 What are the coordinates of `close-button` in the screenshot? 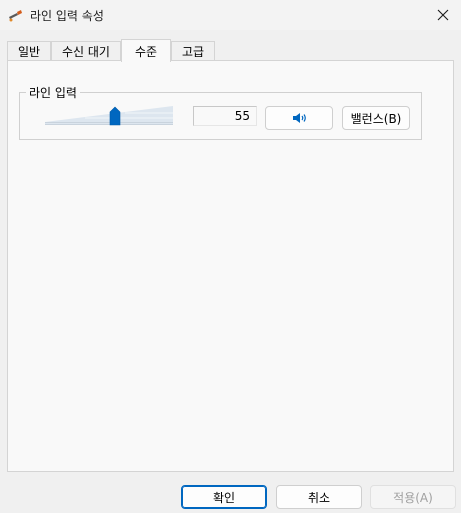 It's located at (443, 15).